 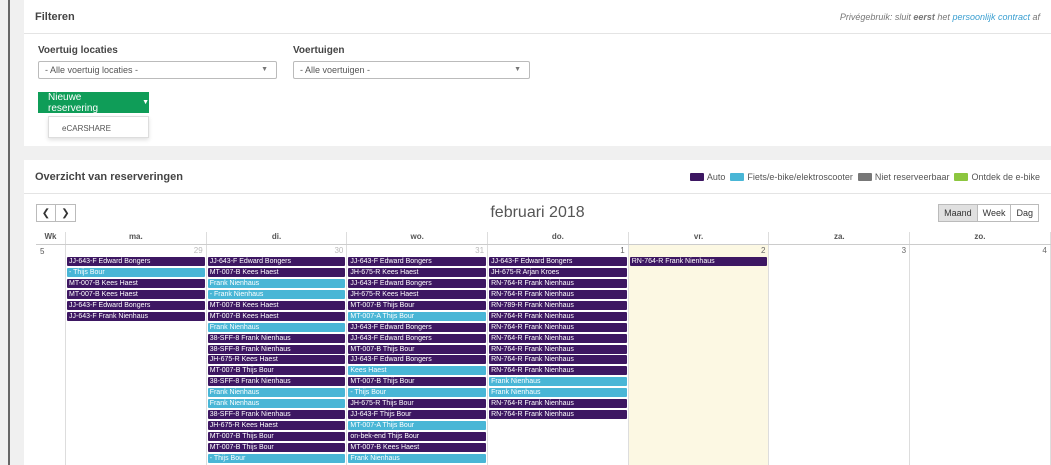 I want to click on left-border, so click(x=9, y=232).